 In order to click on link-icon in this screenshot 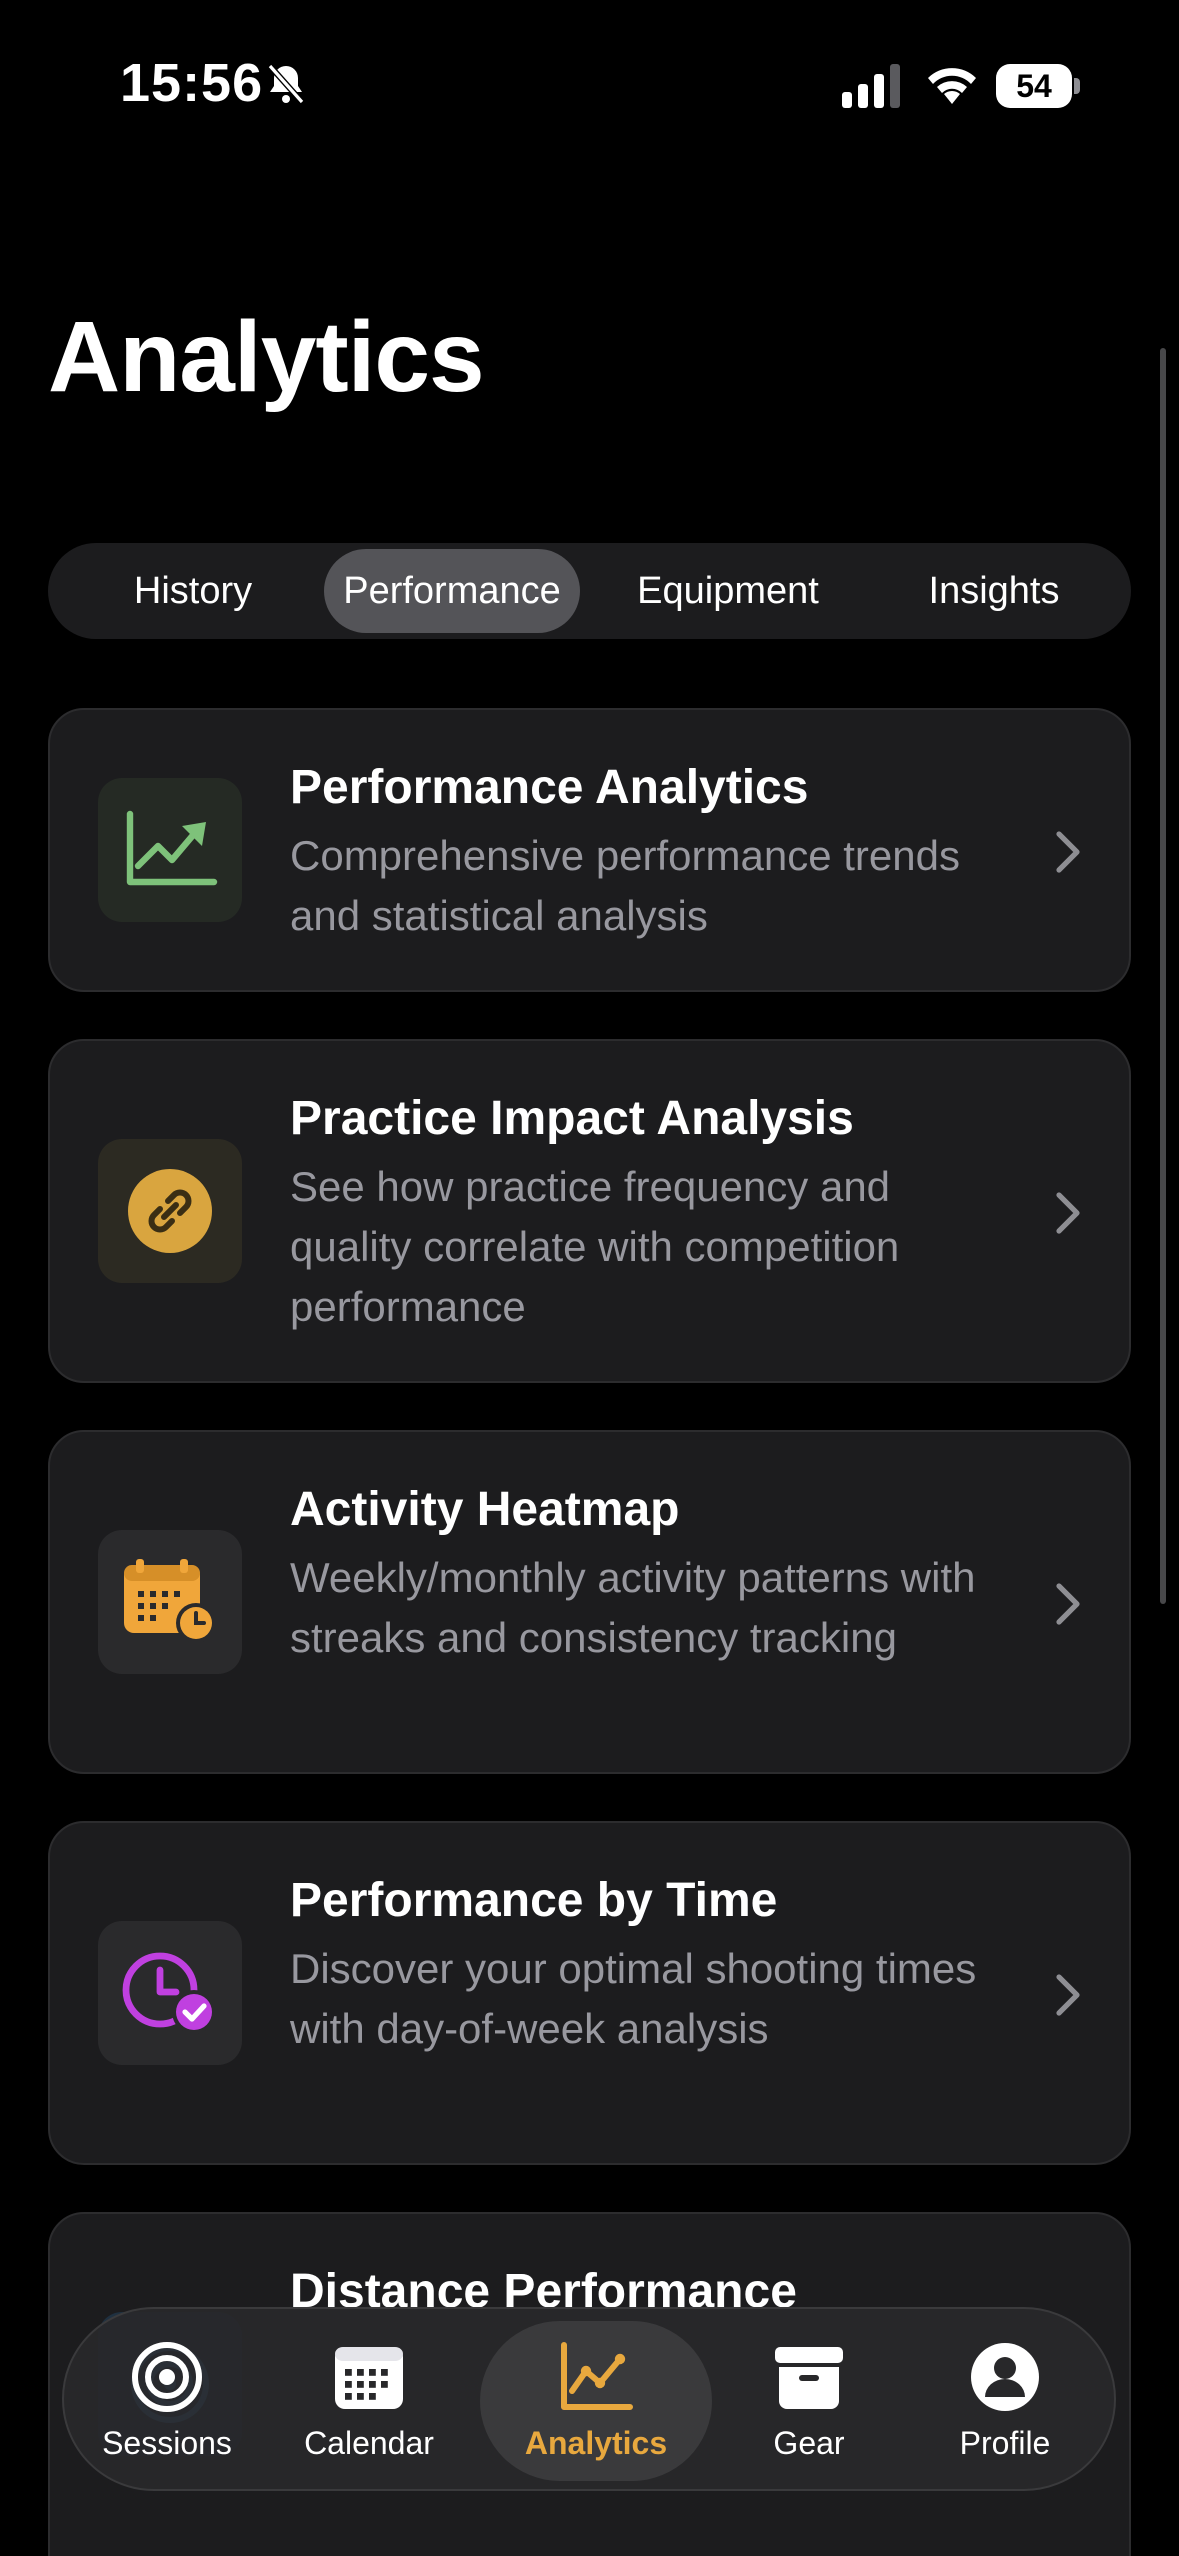, I will do `click(170, 1211)`.